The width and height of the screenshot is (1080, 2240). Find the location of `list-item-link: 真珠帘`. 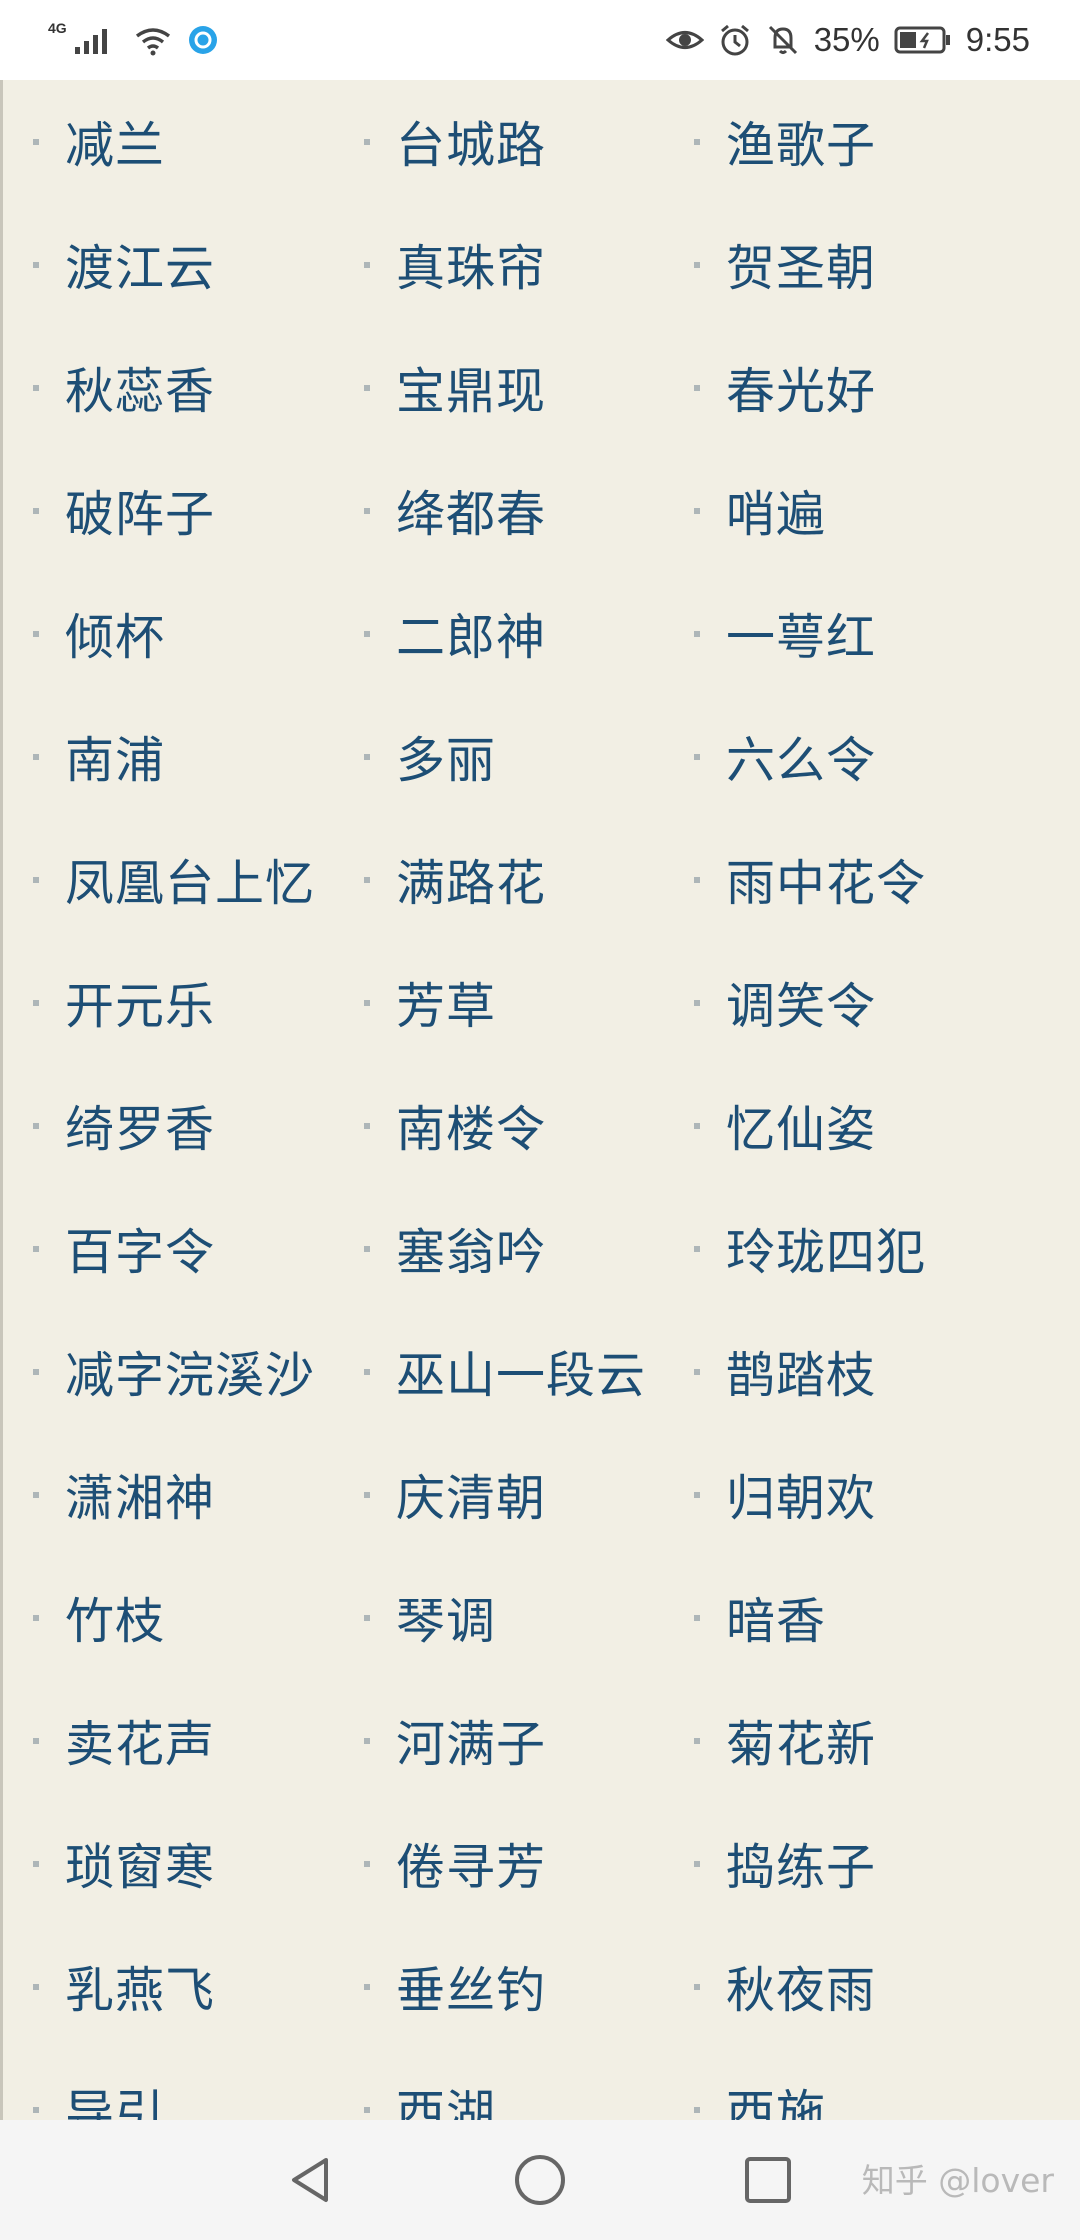

list-item-link: 真珠帘 is located at coordinates (471, 264).